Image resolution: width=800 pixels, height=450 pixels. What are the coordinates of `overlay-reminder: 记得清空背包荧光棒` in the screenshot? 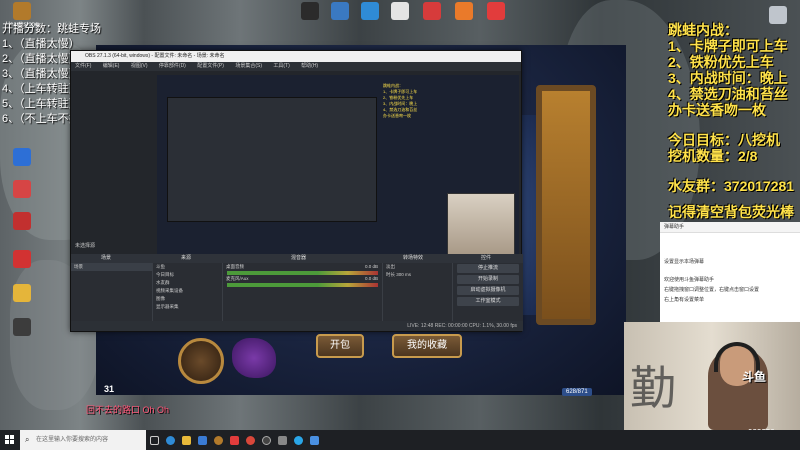 It's located at (731, 212).